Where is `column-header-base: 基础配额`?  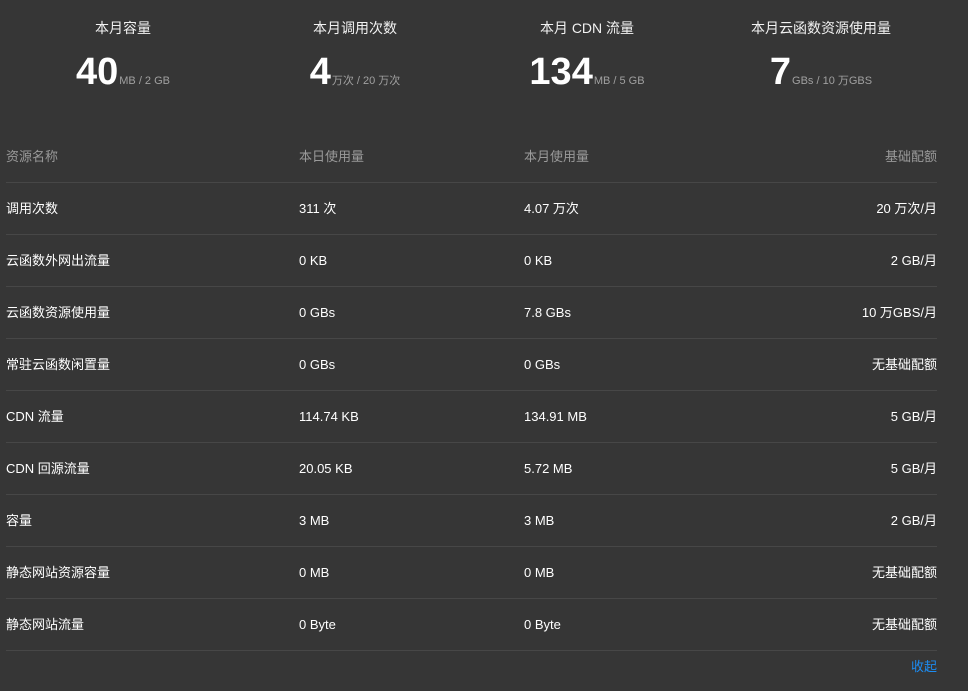 column-header-base: 基础配额 is located at coordinates (910, 156).